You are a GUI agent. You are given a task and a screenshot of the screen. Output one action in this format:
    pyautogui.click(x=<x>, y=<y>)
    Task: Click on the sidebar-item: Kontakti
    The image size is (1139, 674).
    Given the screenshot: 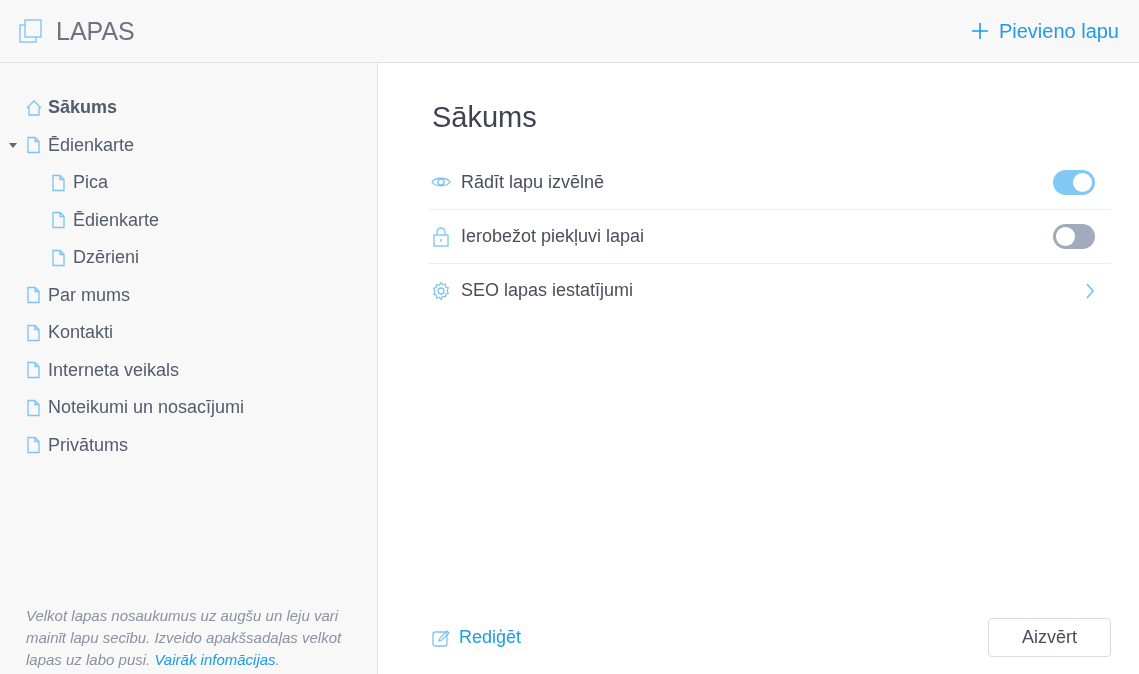 What is the action you would take?
    pyautogui.click(x=188, y=333)
    